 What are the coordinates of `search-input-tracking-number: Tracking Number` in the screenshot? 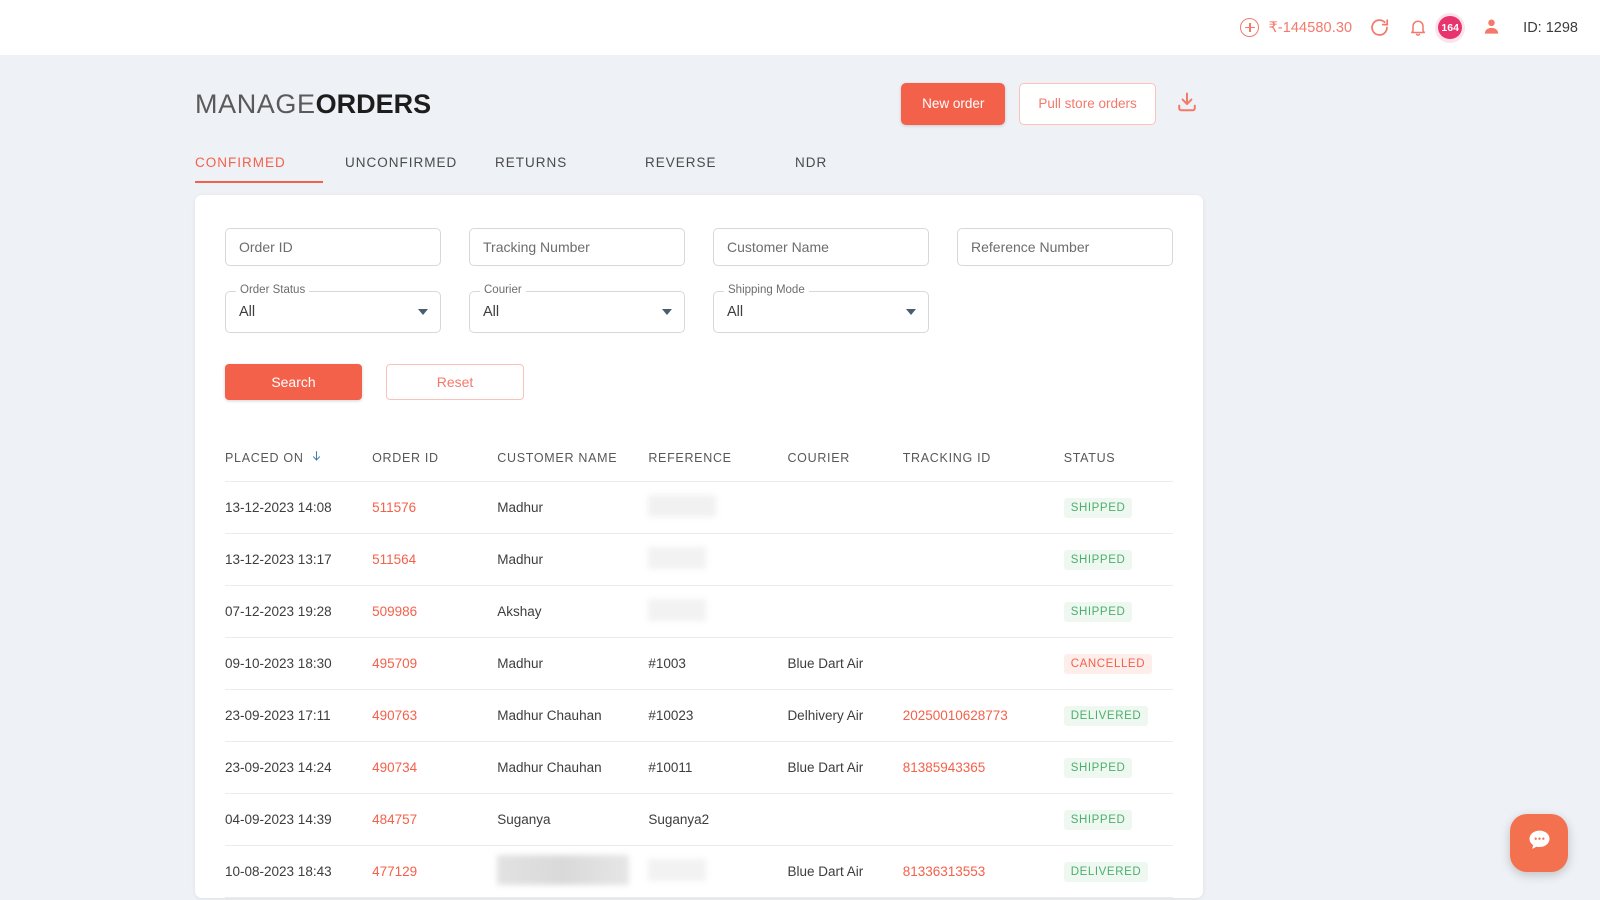 It's located at (577, 247).